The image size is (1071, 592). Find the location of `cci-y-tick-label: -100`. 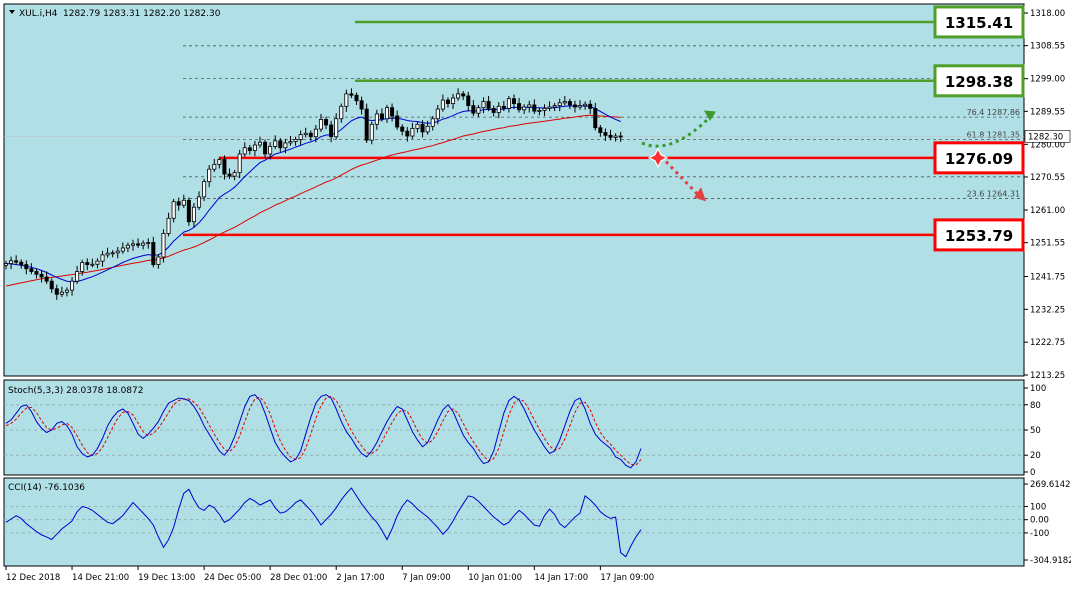

cci-y-tick-label: -100 is located at coordinates (1039, 534).